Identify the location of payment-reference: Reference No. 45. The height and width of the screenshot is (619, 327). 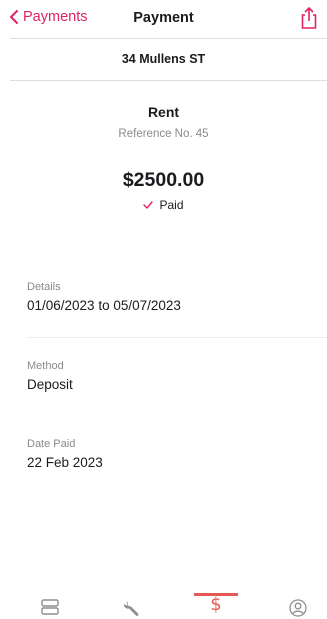
(163, 134).